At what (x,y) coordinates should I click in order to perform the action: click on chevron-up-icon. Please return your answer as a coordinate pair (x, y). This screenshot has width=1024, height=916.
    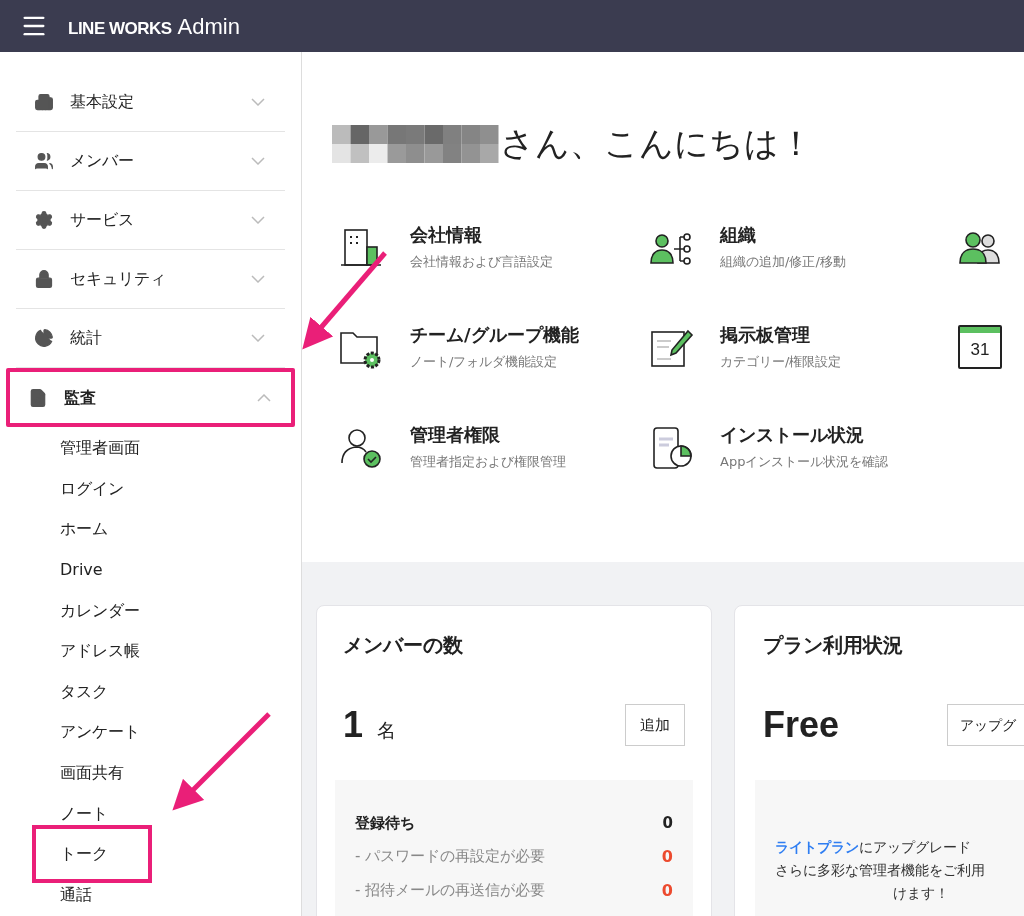
    Looking at the image, I should click on (264, 397).